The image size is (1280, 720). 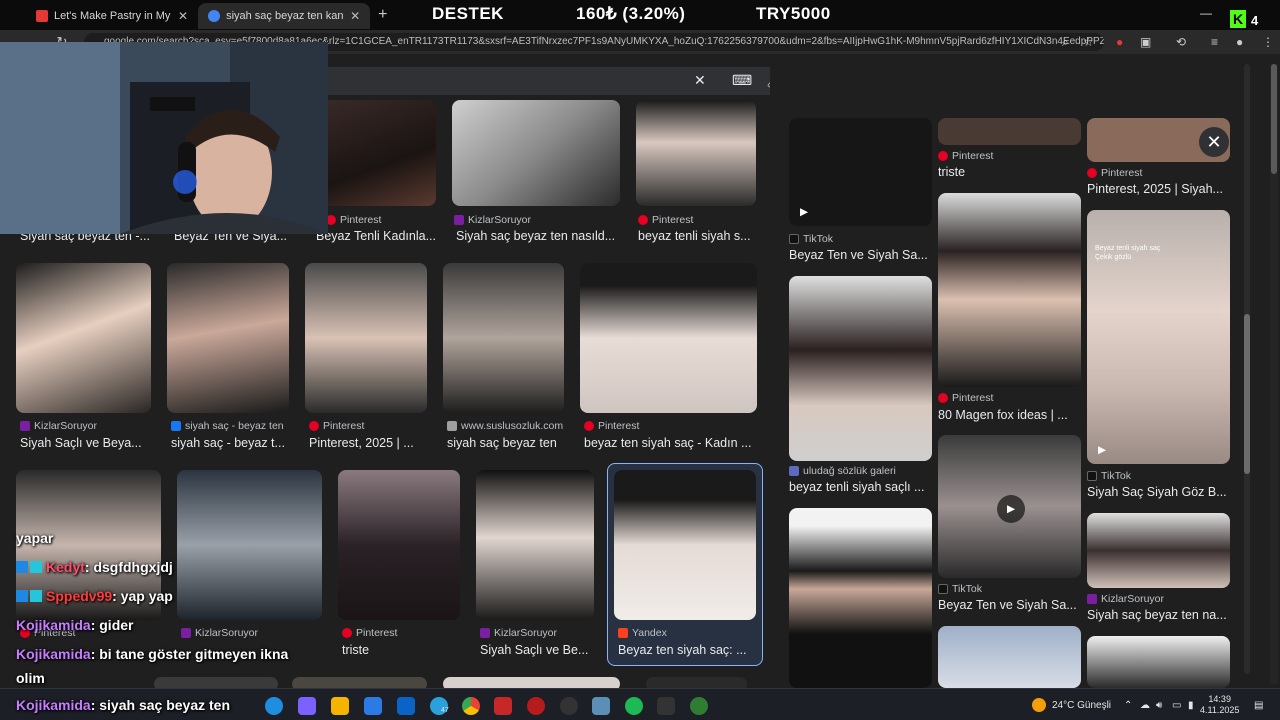 I want to click on pinterest-icon, so click(x=314, y=426).